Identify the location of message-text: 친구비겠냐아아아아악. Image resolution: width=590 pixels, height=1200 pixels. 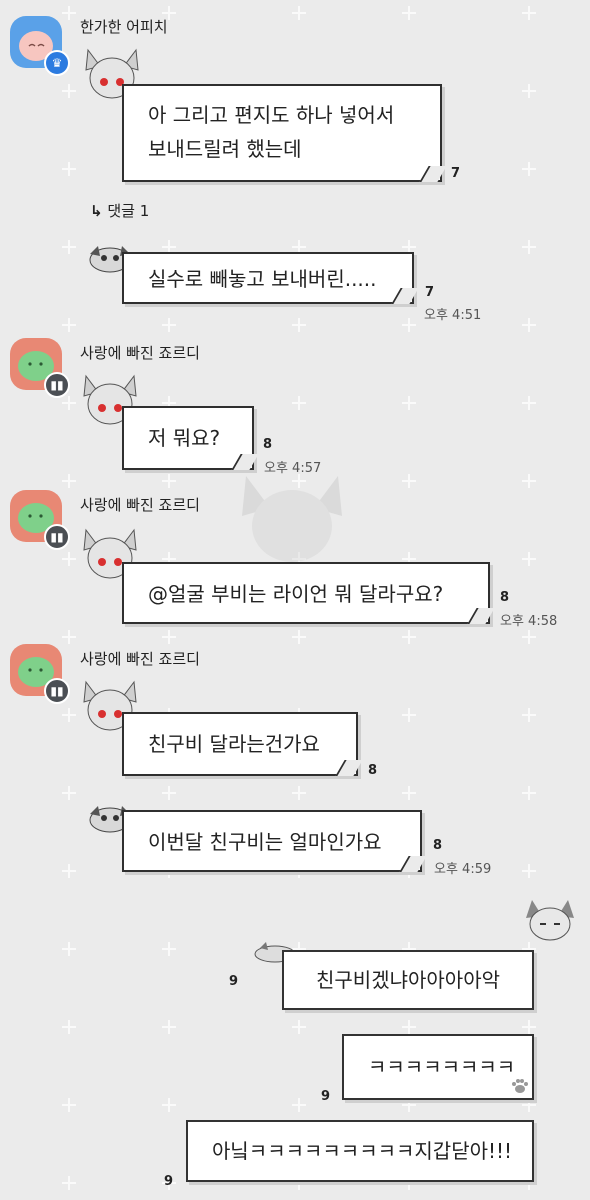
(408, 980).